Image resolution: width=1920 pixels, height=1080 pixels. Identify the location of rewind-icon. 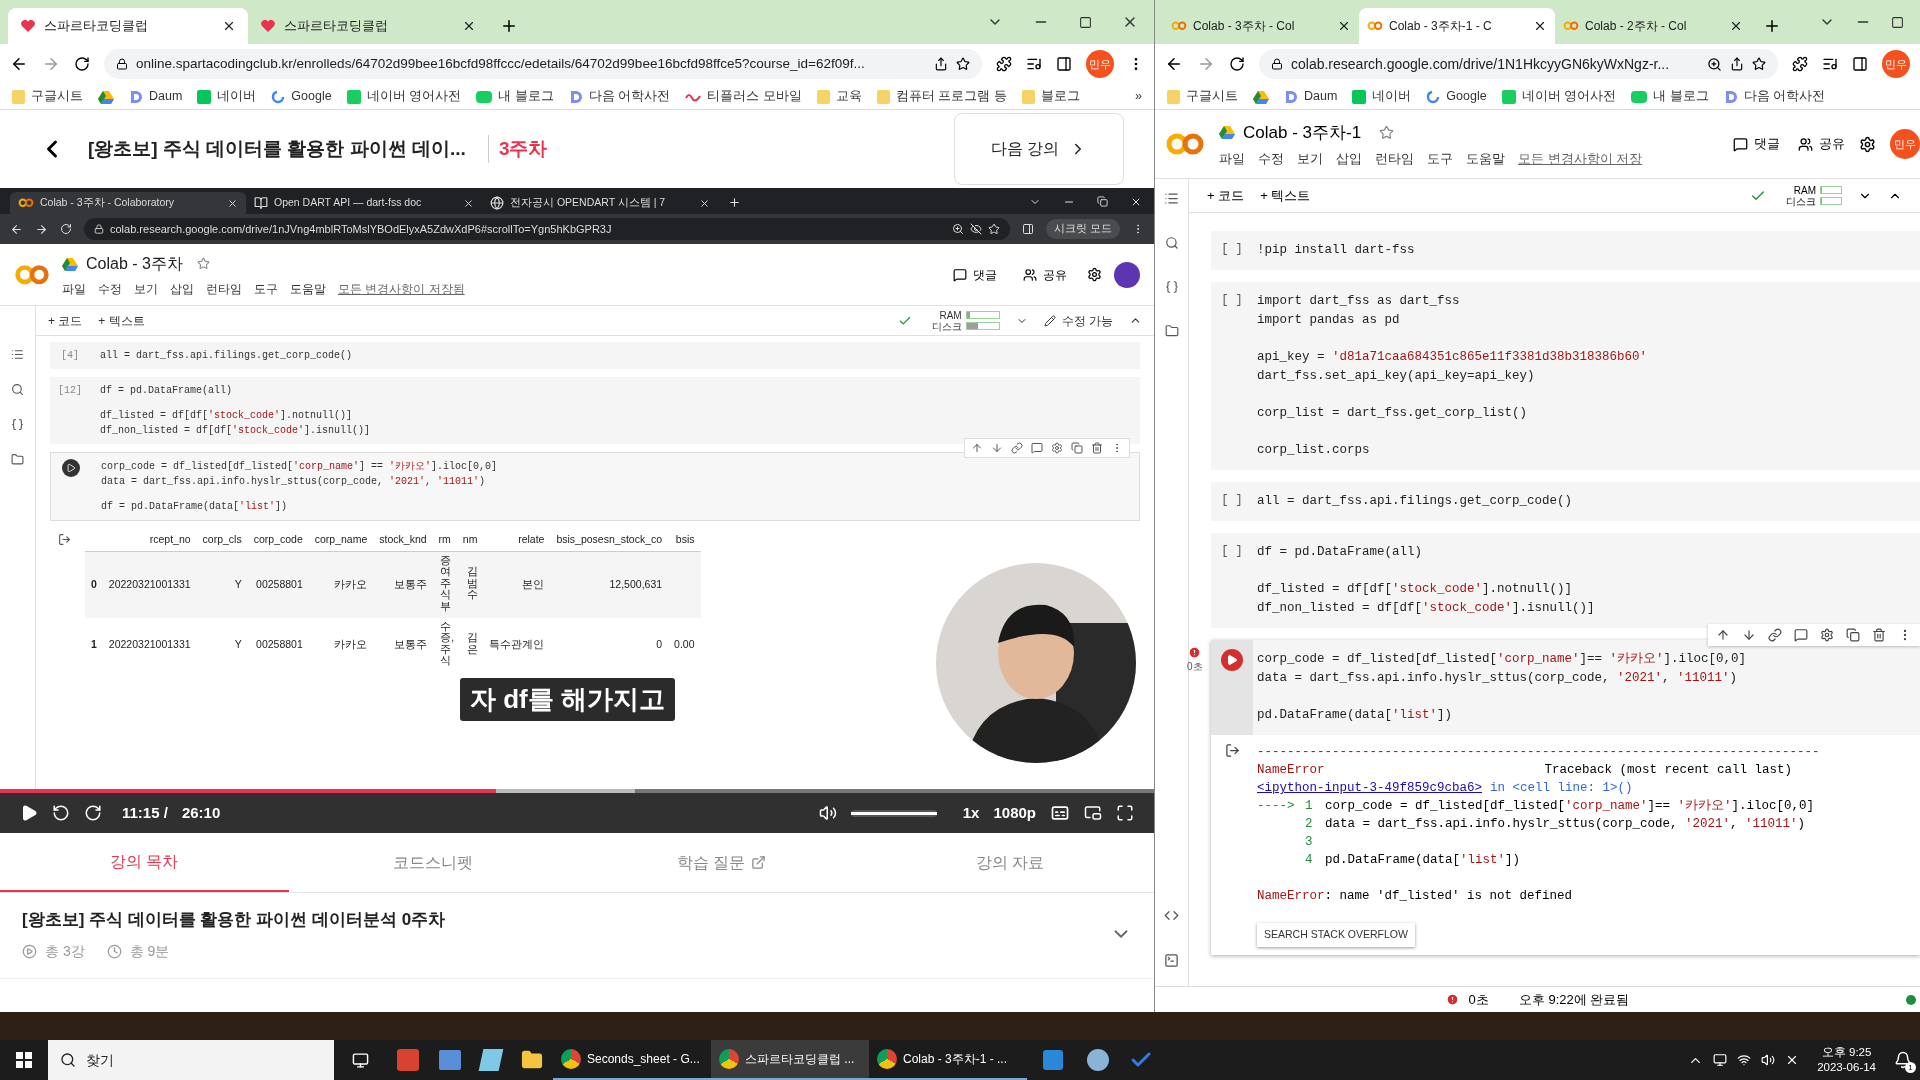
(61, 813).